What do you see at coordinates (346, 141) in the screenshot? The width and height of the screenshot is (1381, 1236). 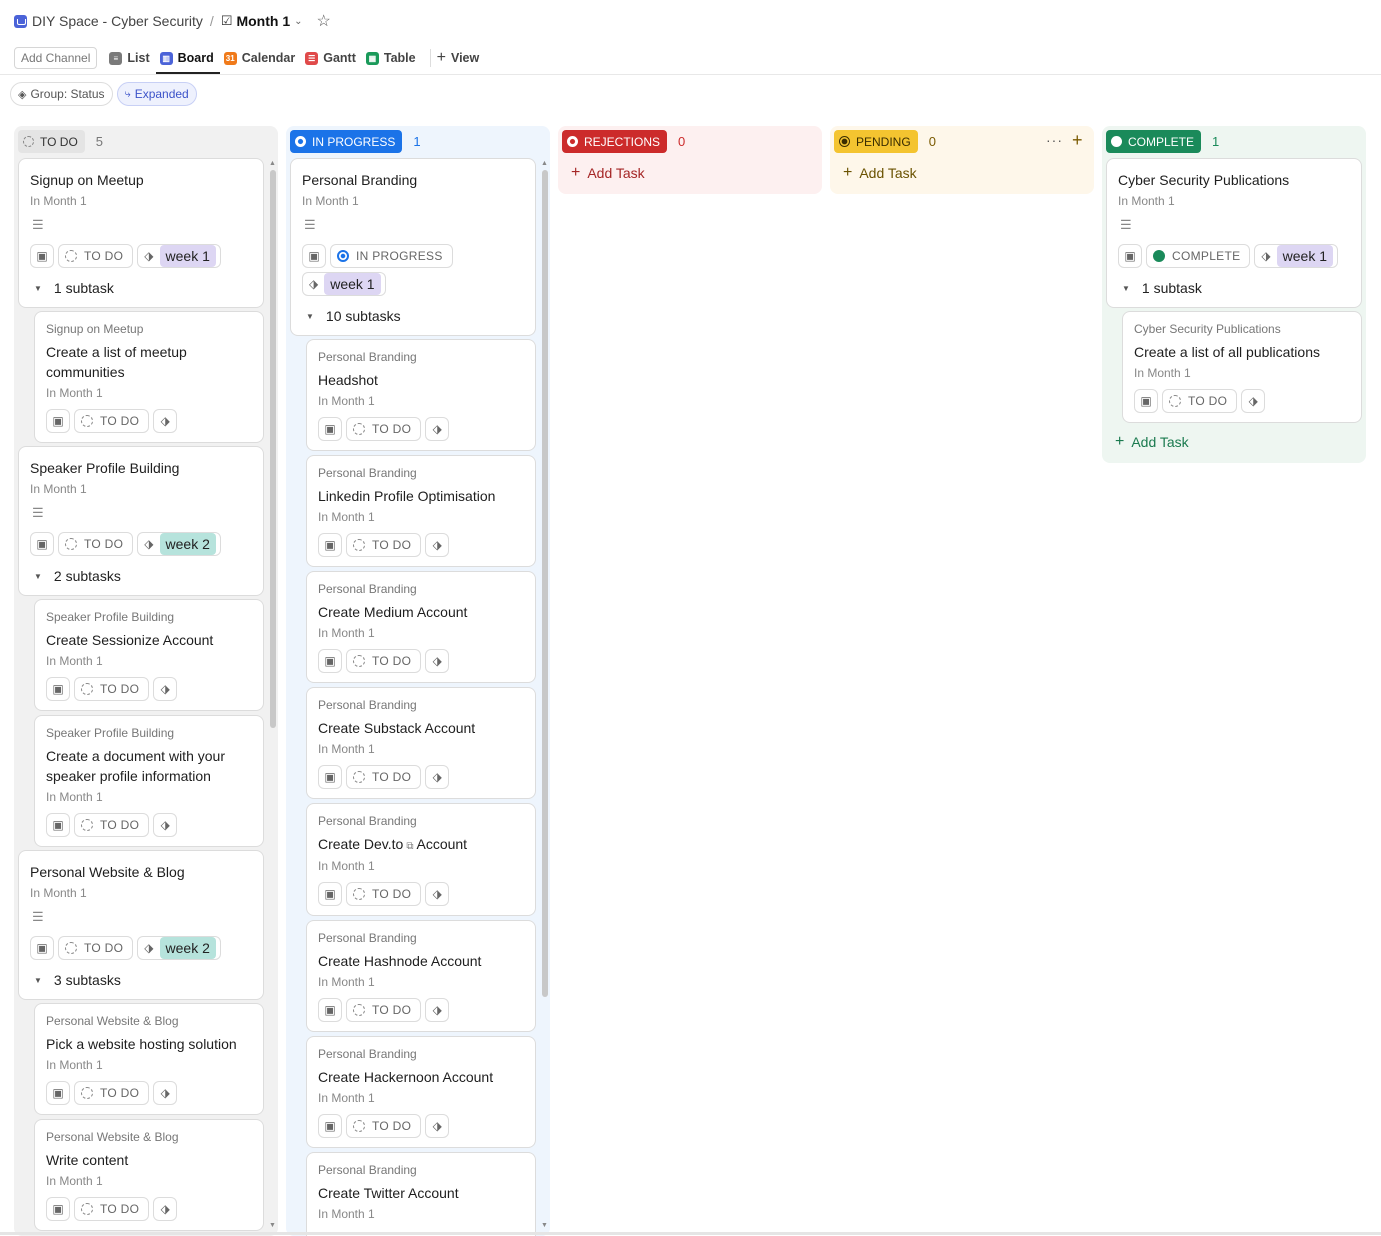 I see `status-pill: IN PROGRESS` at bounding box center [346, 141].